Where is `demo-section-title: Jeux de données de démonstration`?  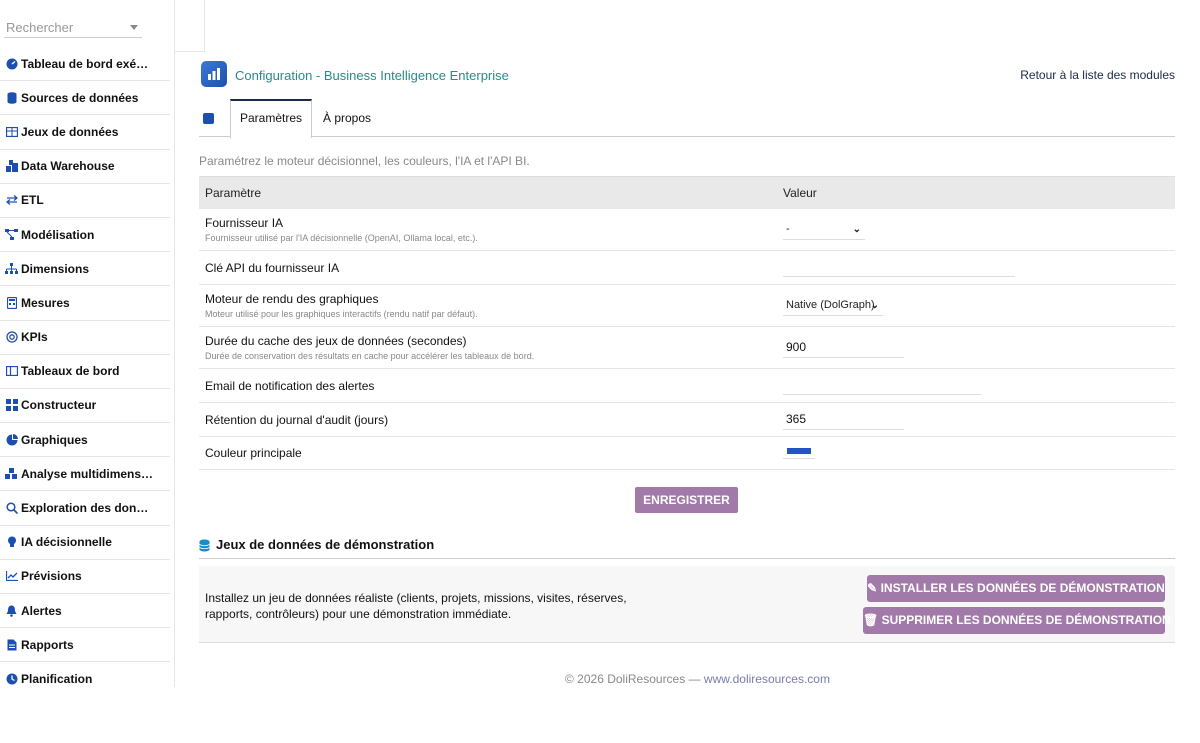 demo-section-title: Jeux de données de démonstration is located at coordinates (325, 544).